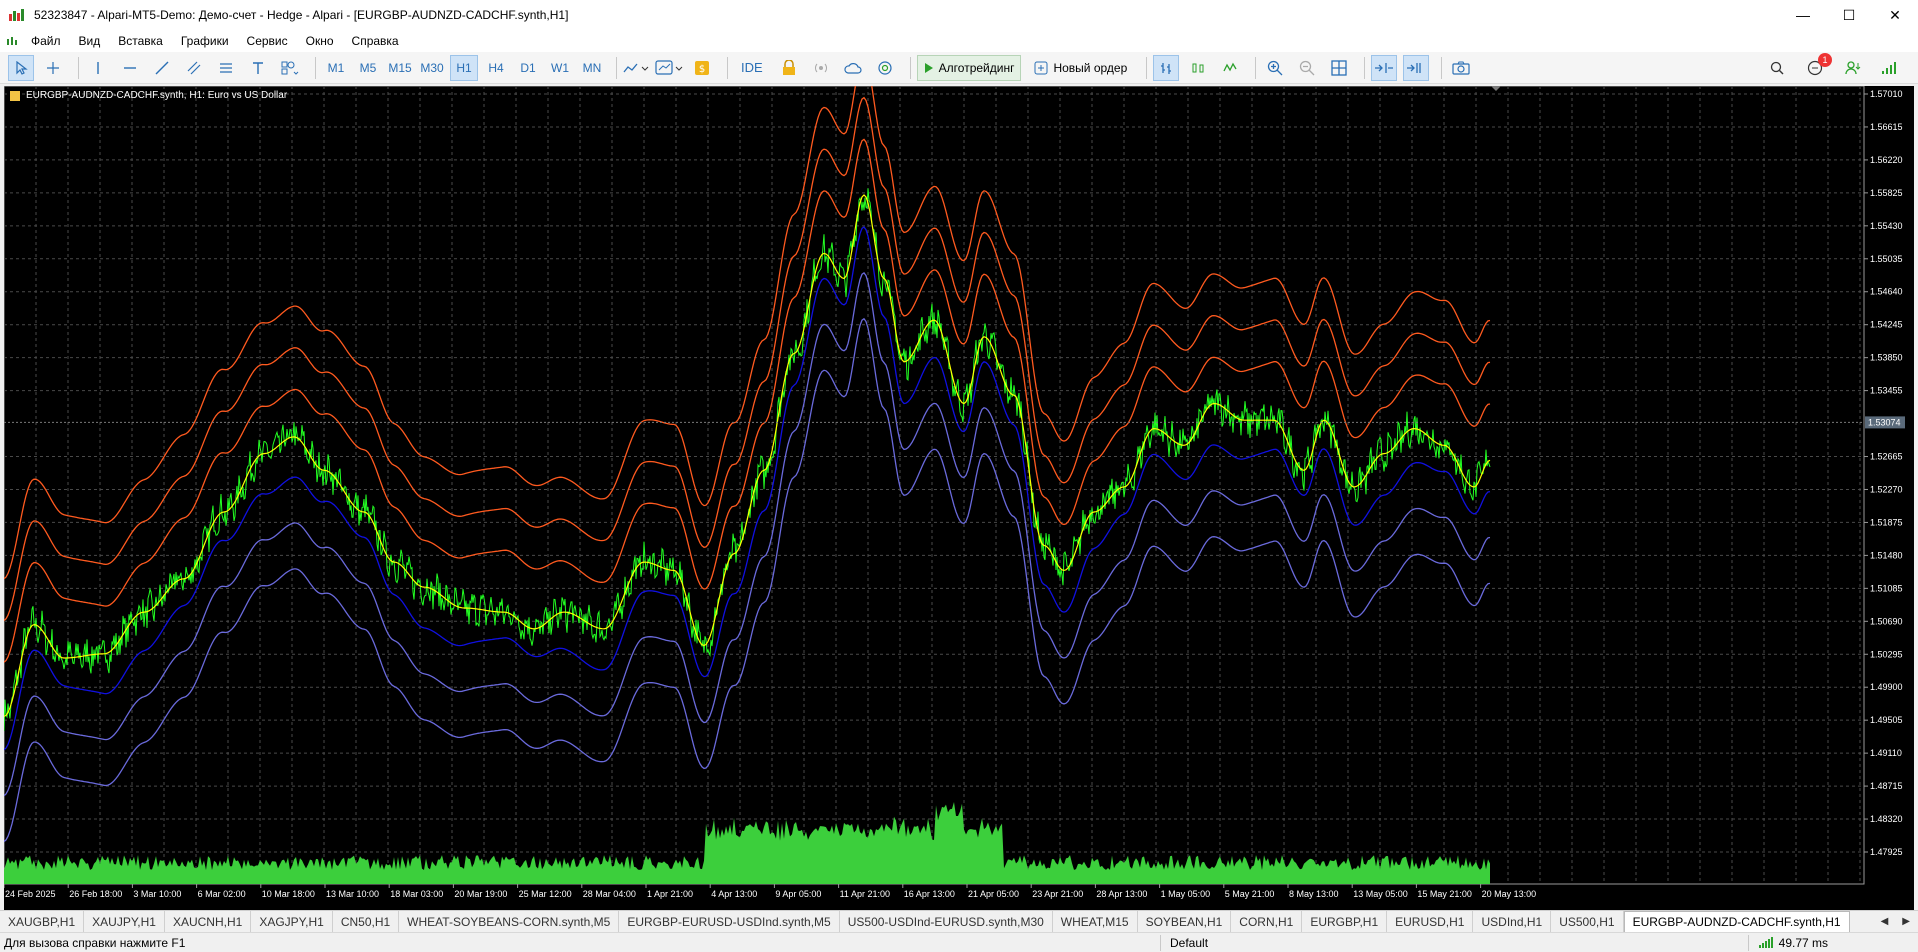  Describe the element at coordinates (789, 68) in the screenshot. I see `lock-button` at that location.